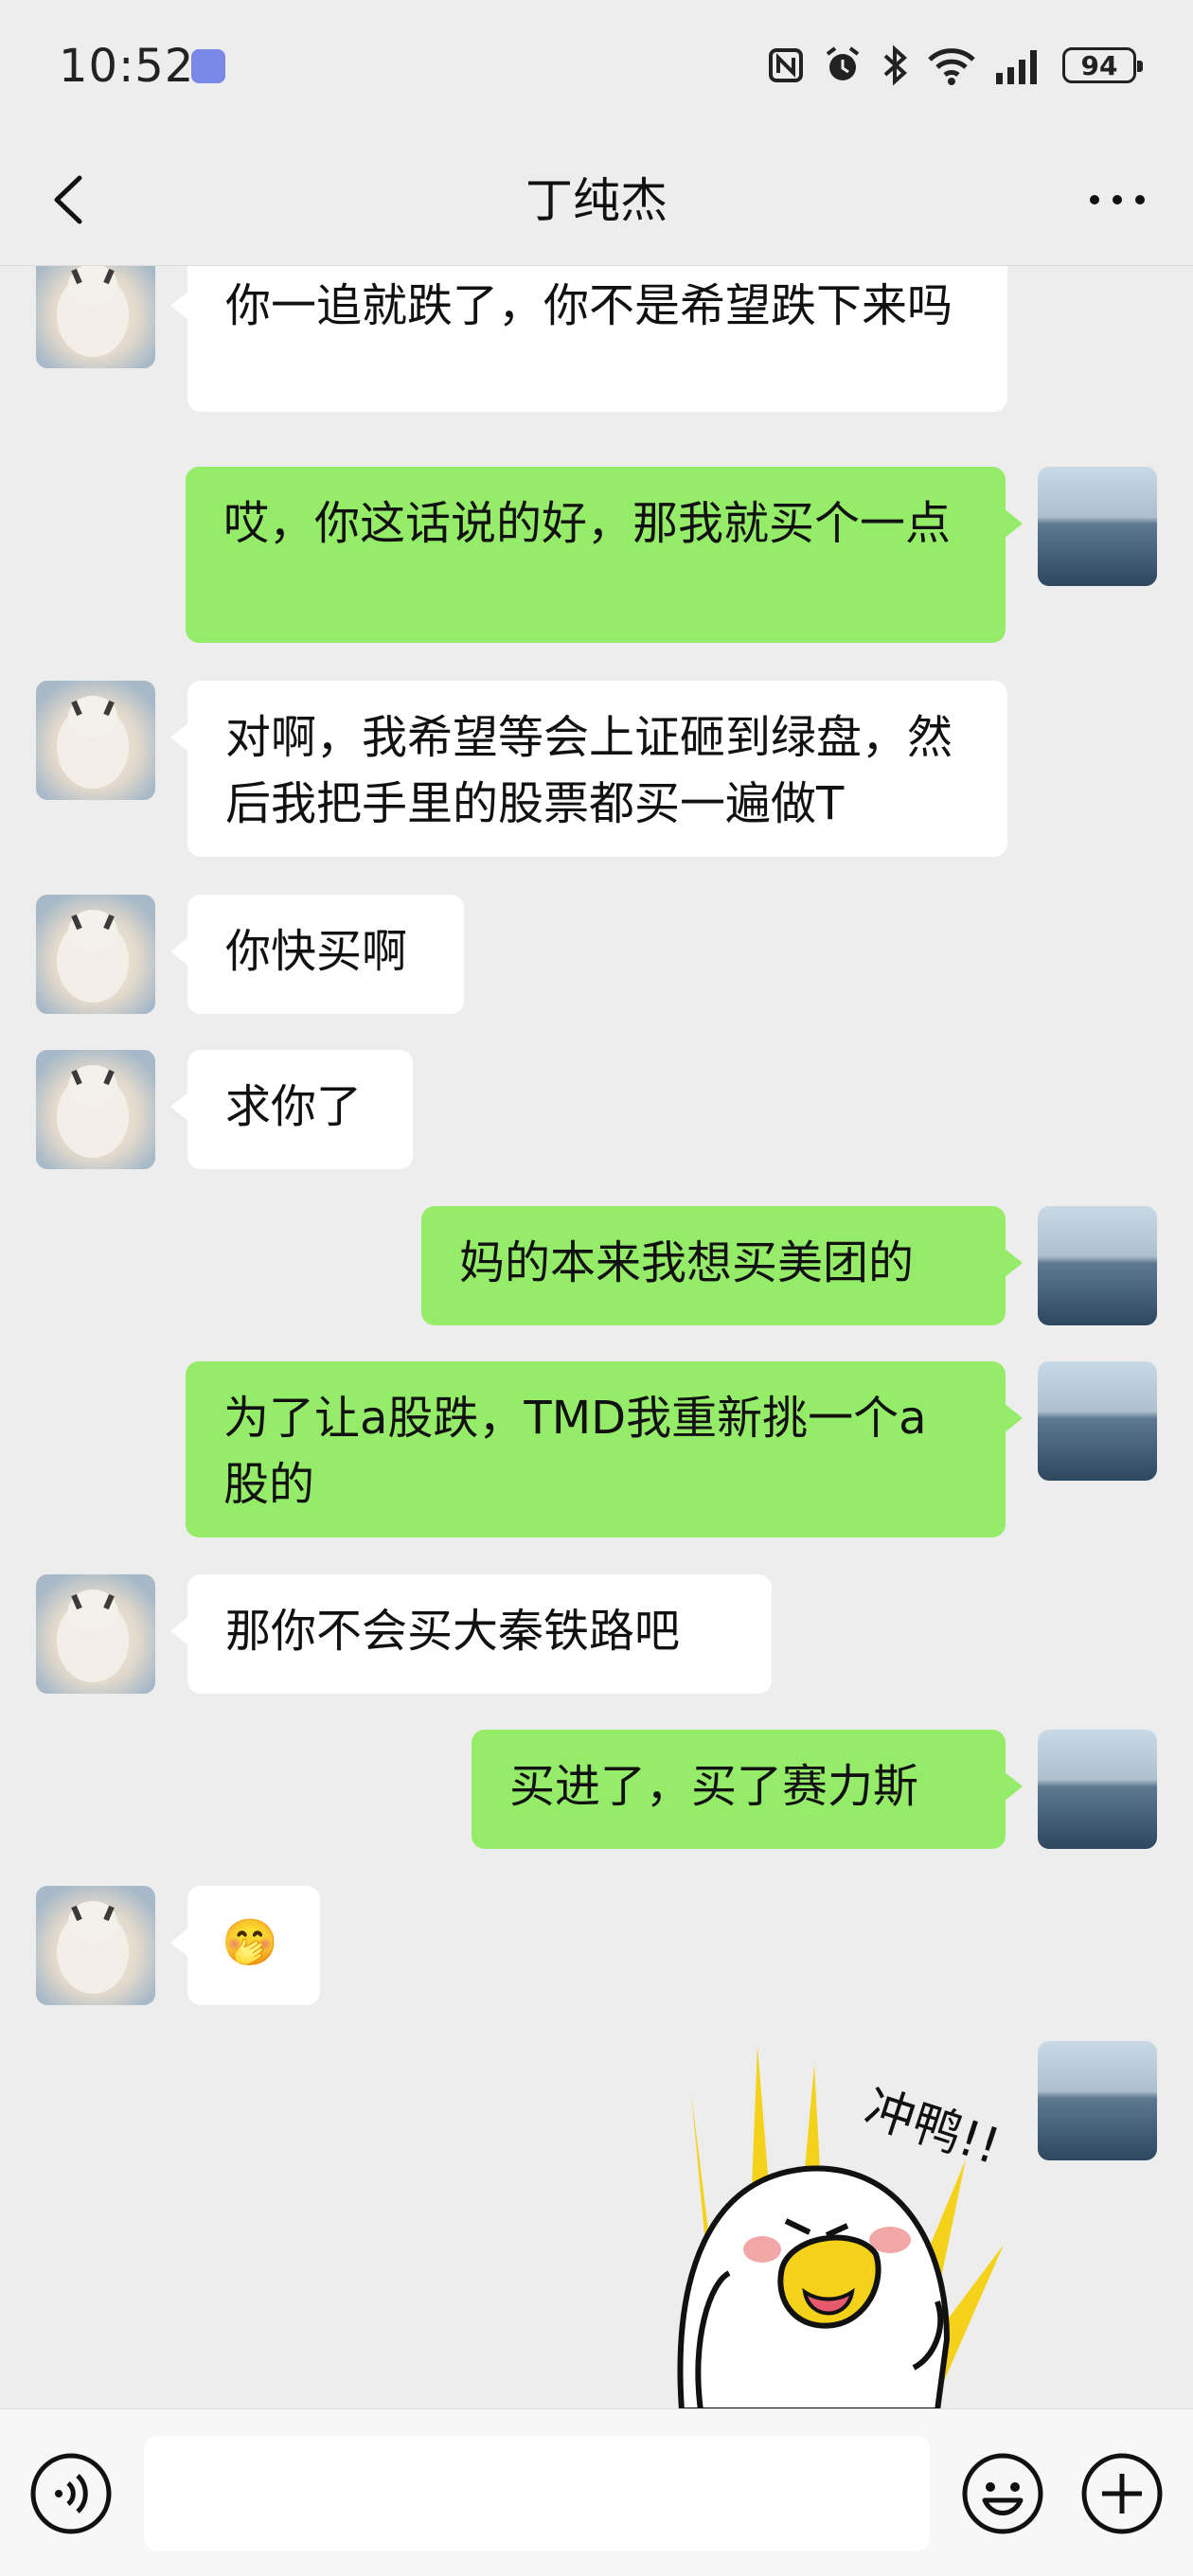 This screenshot has width=1193, height=2576. What do you see at coordinates (71, 2494) in the screenshot?
I see `voice-icon` at bounding box center [71, 2494].